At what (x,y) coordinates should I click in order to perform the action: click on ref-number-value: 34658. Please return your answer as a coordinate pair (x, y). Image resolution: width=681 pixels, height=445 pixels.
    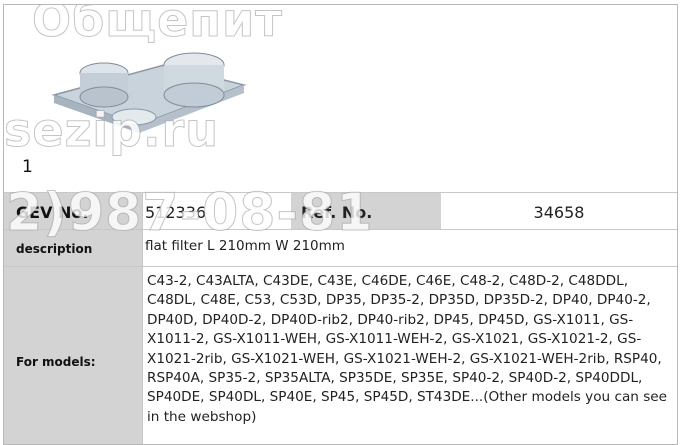
    Looking at the image, I should click on (559, 212).